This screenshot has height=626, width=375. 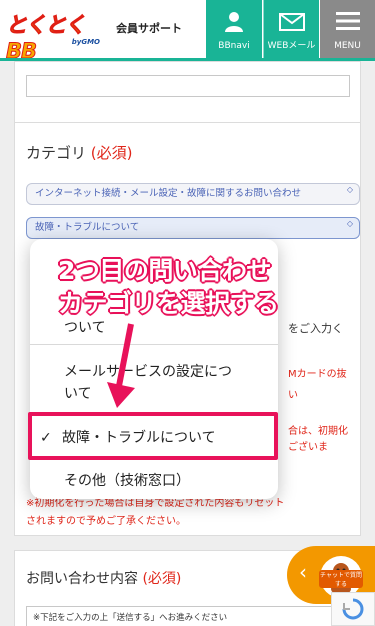 What do you see at coordinates (317, 374) in the screenshot?
I see `background-text-b: Mカードの抜` at bounding box center [317, 374].